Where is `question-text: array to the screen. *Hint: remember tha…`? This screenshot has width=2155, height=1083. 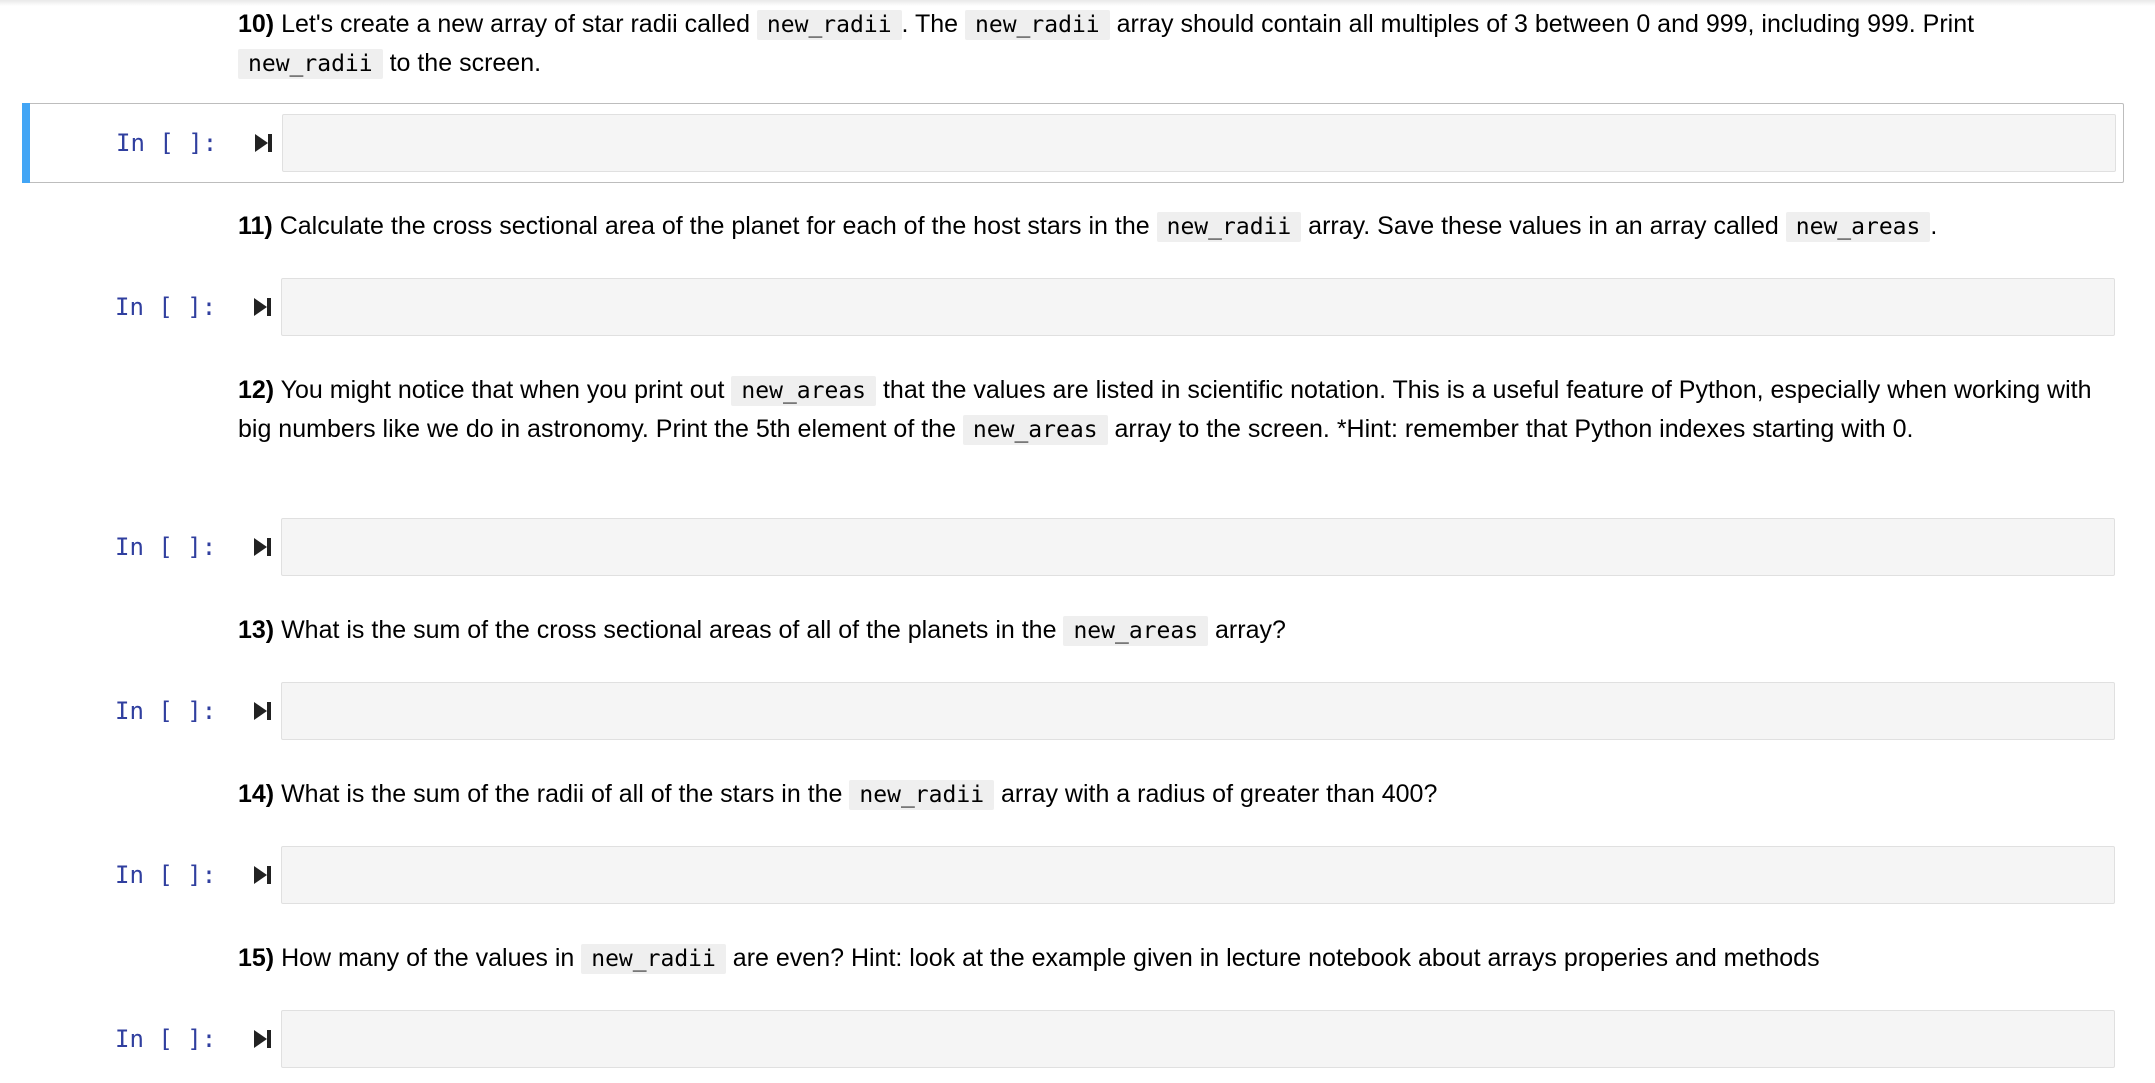
question-text: array to the screen. *Hint: remember tha… is located at coordinates (1510, 429).